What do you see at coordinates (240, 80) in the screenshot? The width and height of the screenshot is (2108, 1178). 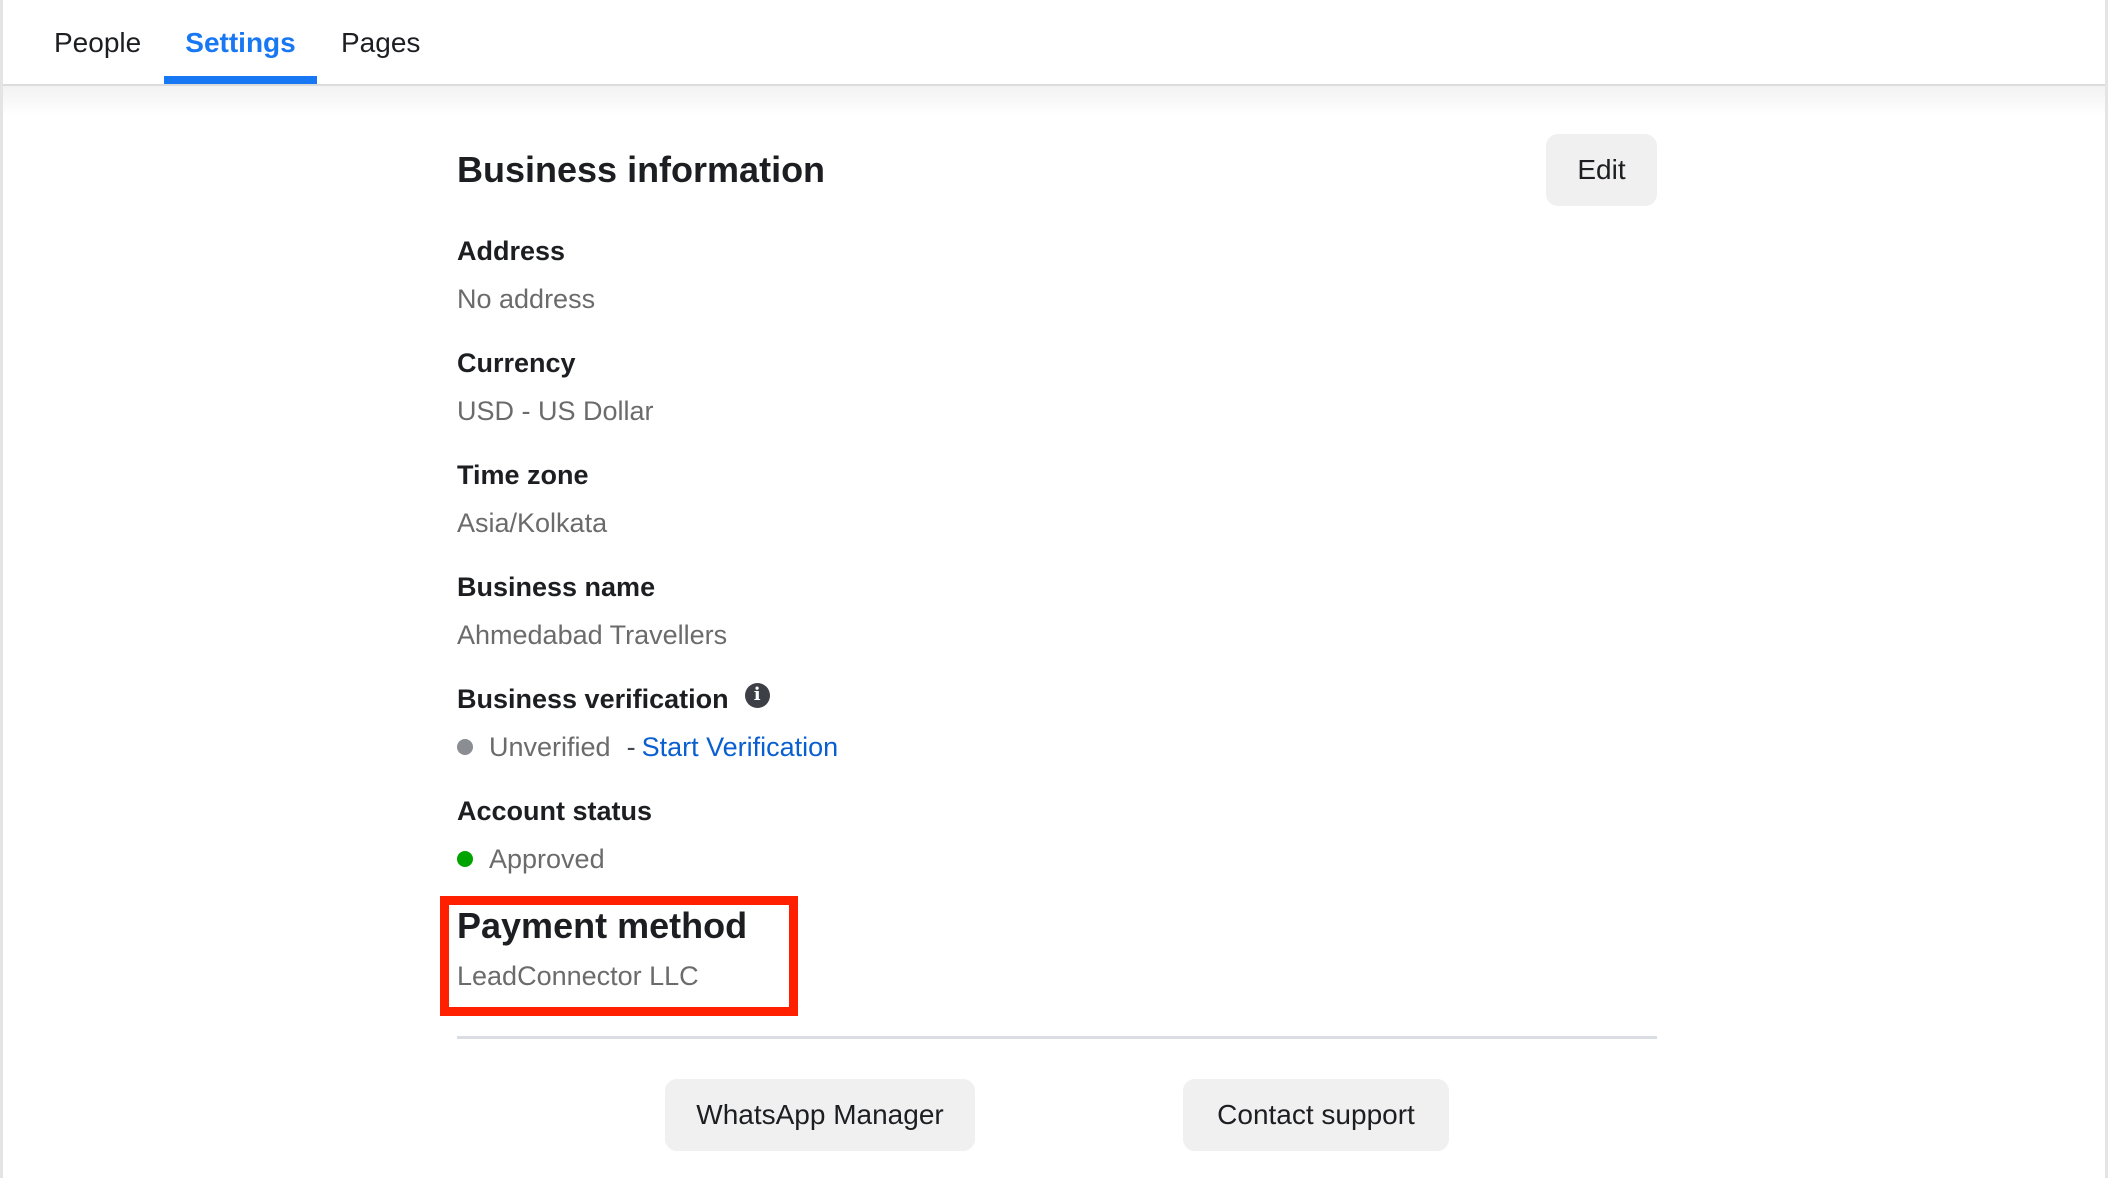 I see `active-tab-indicator` at bounding box center [240, 80].